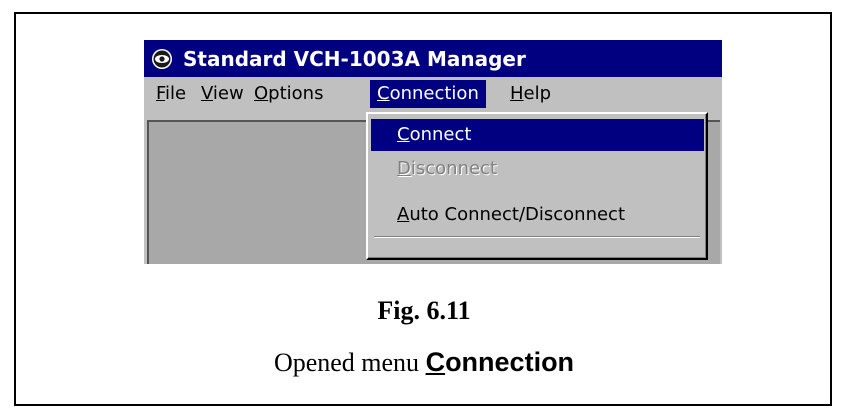 The height and width of the screenshot is (418, 848). I want to click on caption-menu-name: Connection, so click(500, 362).